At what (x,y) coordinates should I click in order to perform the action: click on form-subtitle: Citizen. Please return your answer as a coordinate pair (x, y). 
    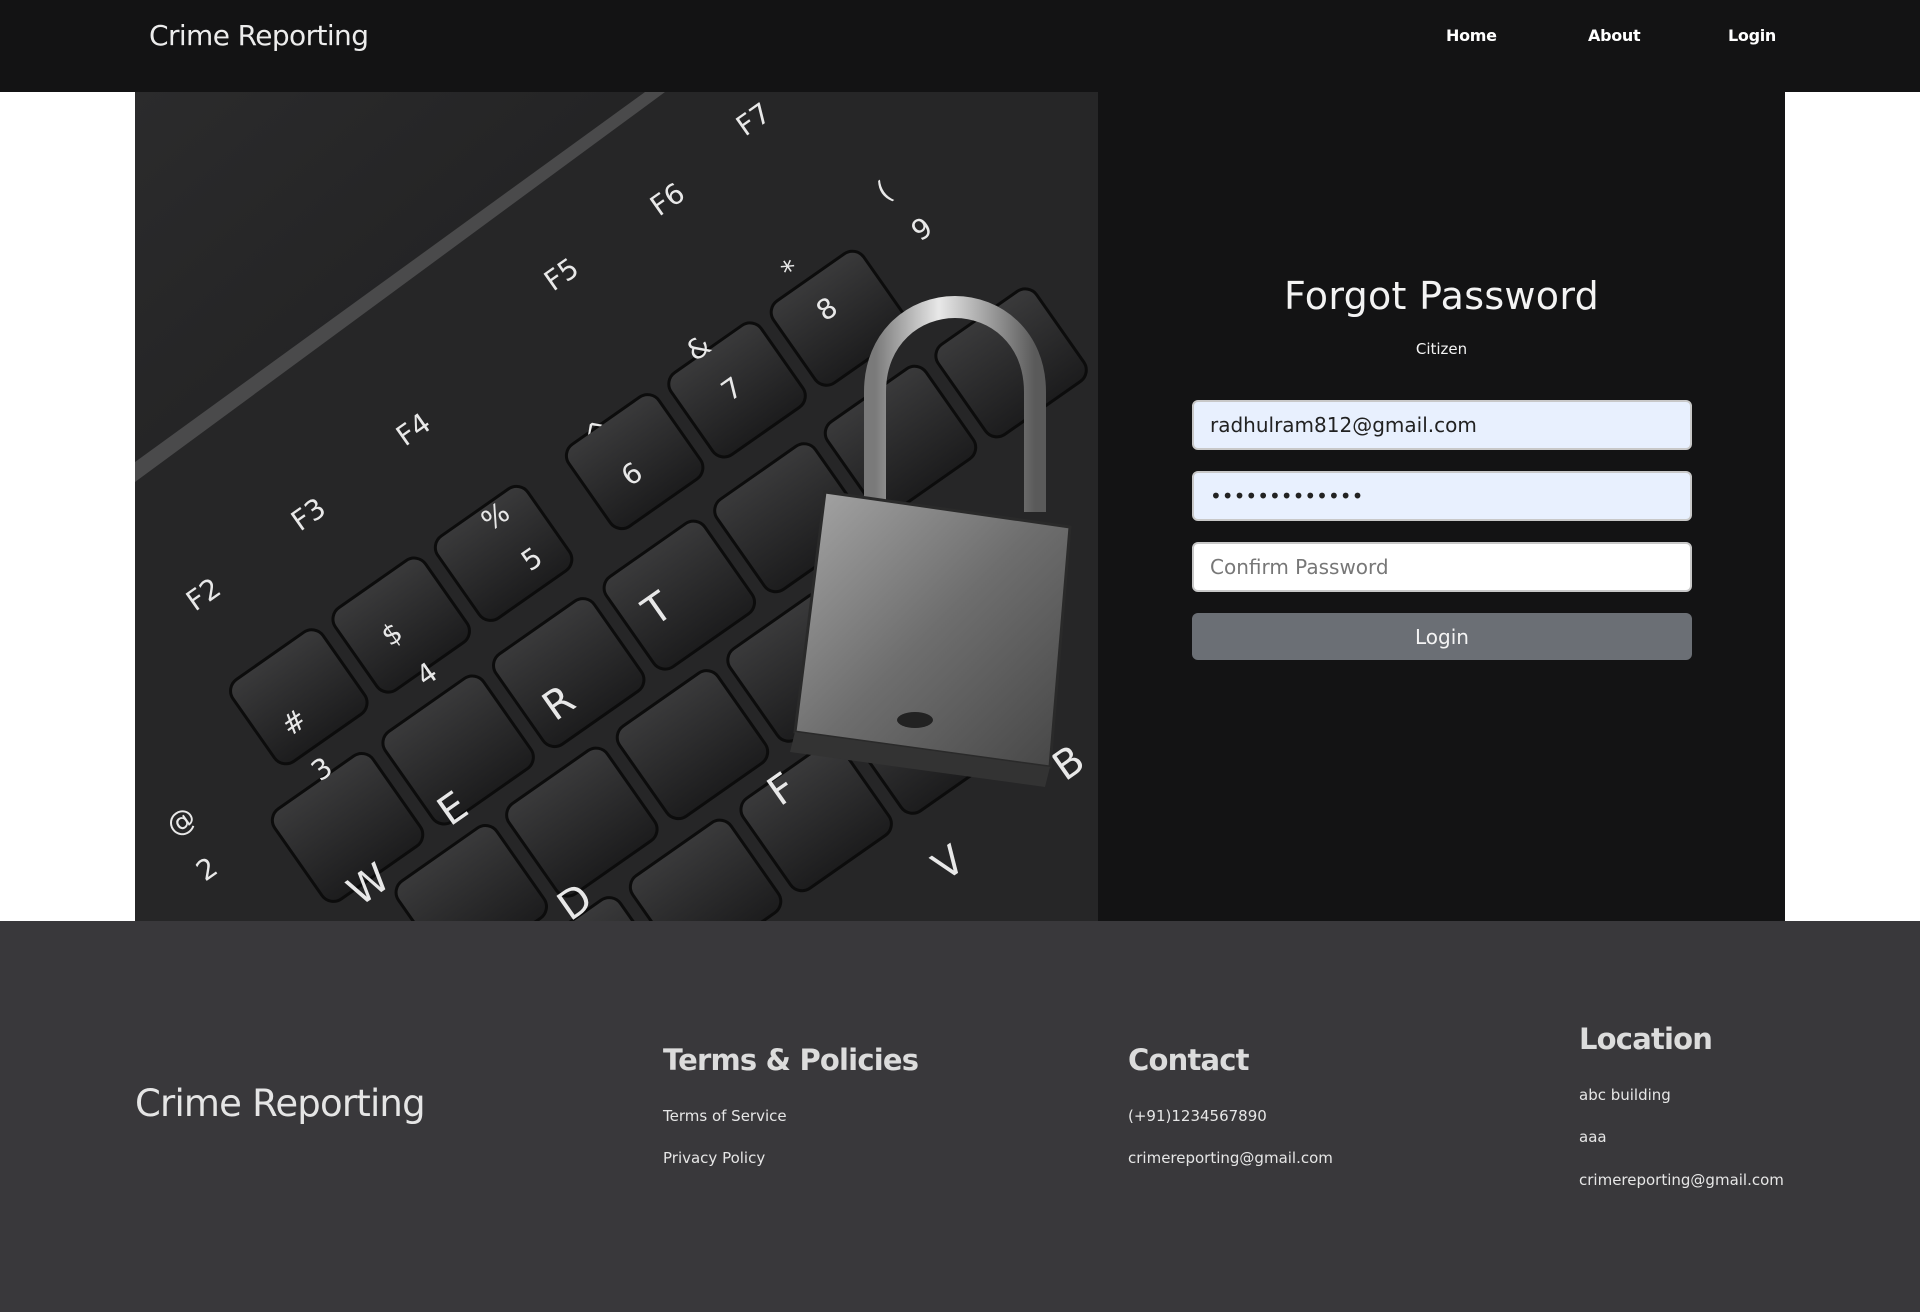
    Looking at the image, I should click on (1441, 349).